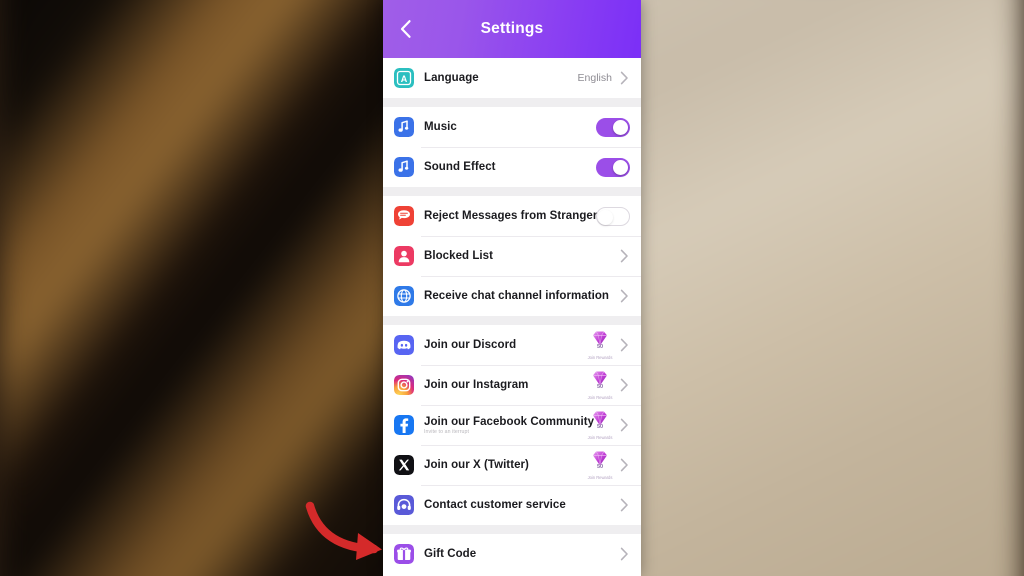  Describe the element at coordinates (460, 167) in the screenshot. I see `row-label: Sound Effect` at that location.